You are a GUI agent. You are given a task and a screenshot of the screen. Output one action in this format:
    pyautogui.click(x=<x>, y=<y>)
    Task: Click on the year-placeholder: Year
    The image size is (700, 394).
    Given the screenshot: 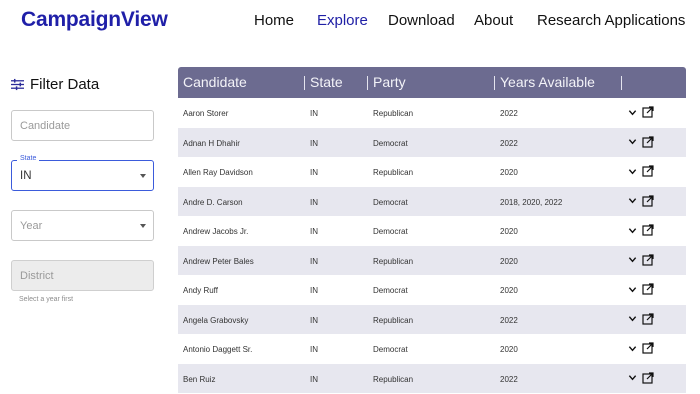 What is the action you would take?
    pyautogui.click(x=31, y=226)
    